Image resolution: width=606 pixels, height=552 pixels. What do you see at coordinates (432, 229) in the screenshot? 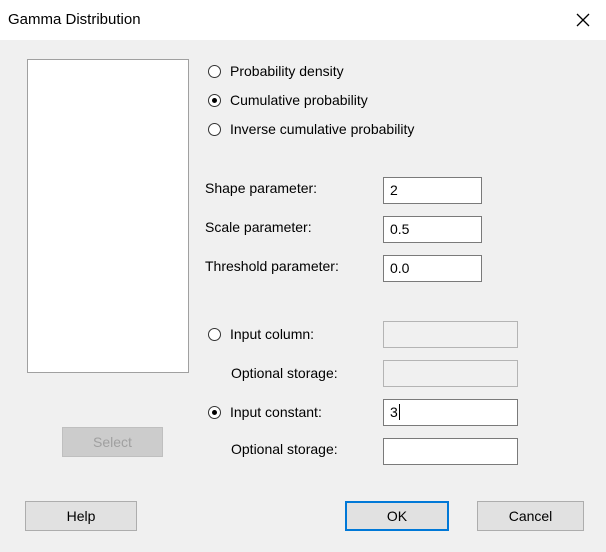
I see `scale-parameter-input: 0.5` at bounding box center [432, 229].